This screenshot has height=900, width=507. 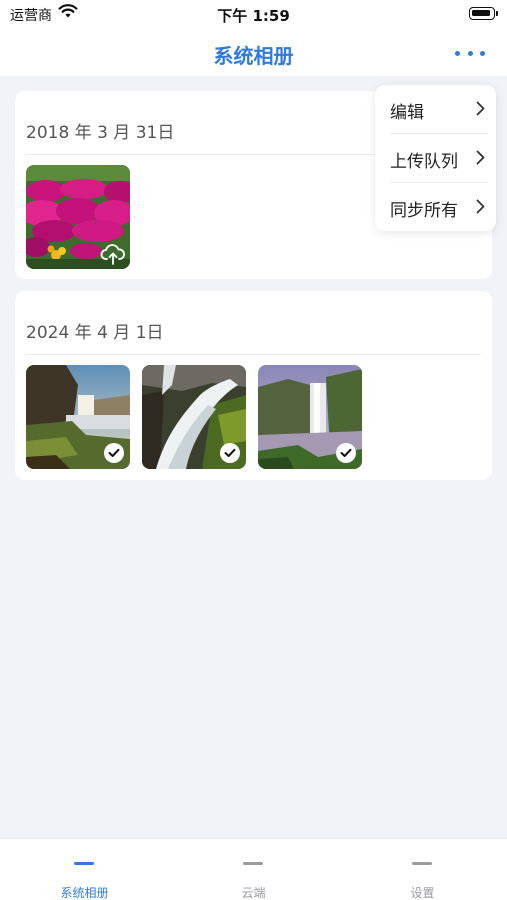 I want to click on battery-icon, so click(x=483, y=13).